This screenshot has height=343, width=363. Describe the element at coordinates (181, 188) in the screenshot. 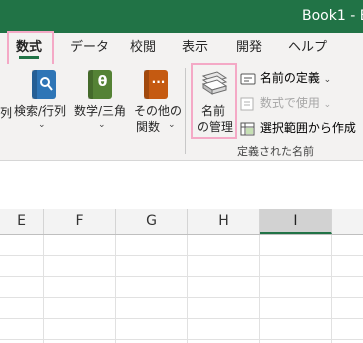

I see `formula-bar-area` at that location.